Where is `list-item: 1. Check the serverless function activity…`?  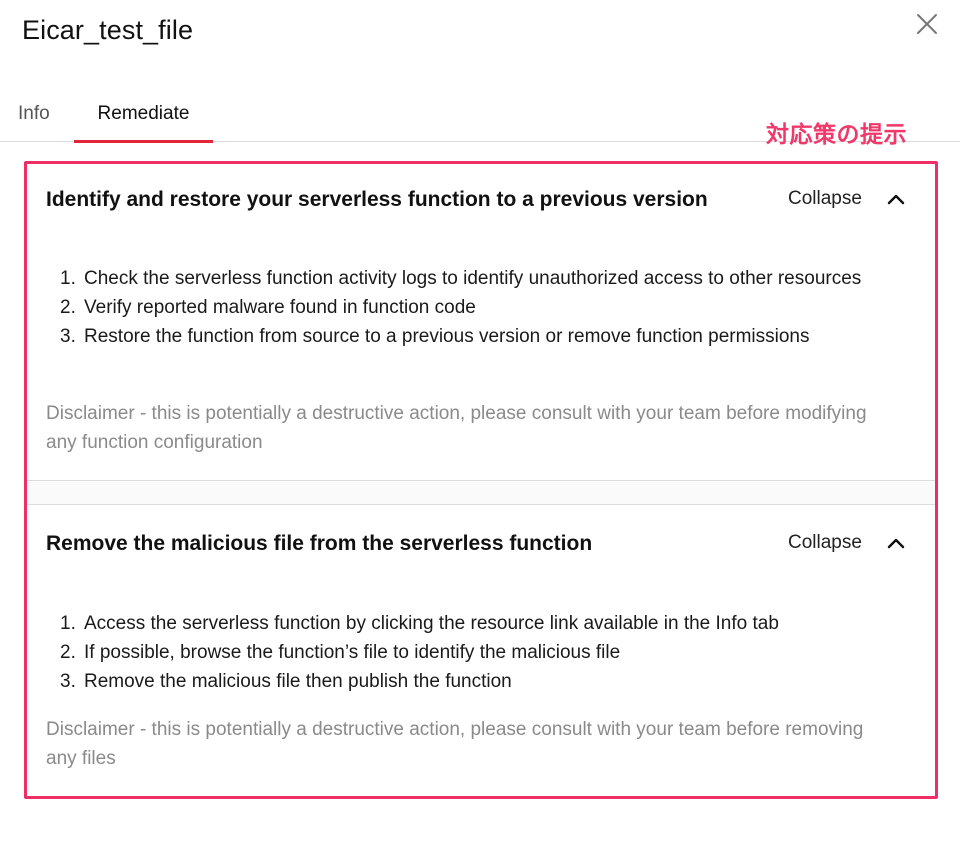 list-item: 1. Check the serverless function activity… is located at coordinates (480, 278).